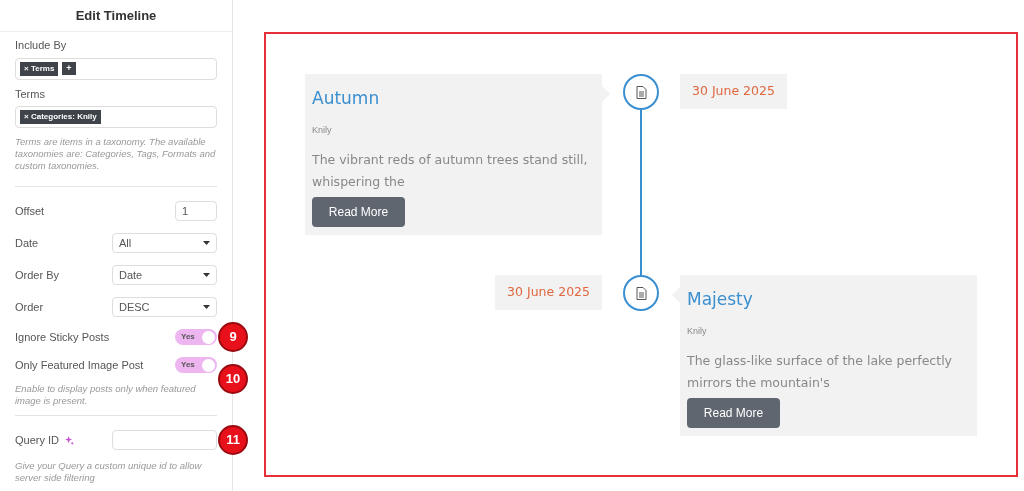 Image resolution: width=1024 pixels, height=491 pixels. Describe the element at coordinates (60, 117) in the screenshot. I see `tag-chip: × Categories: Knily` at that location.